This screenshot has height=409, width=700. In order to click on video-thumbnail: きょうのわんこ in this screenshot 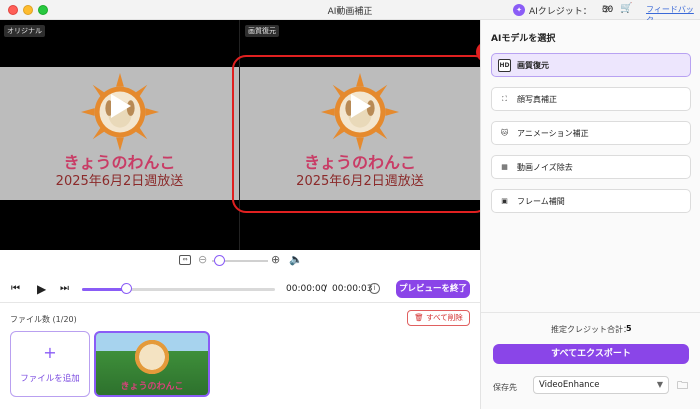, I will do `click(152, 364)`.